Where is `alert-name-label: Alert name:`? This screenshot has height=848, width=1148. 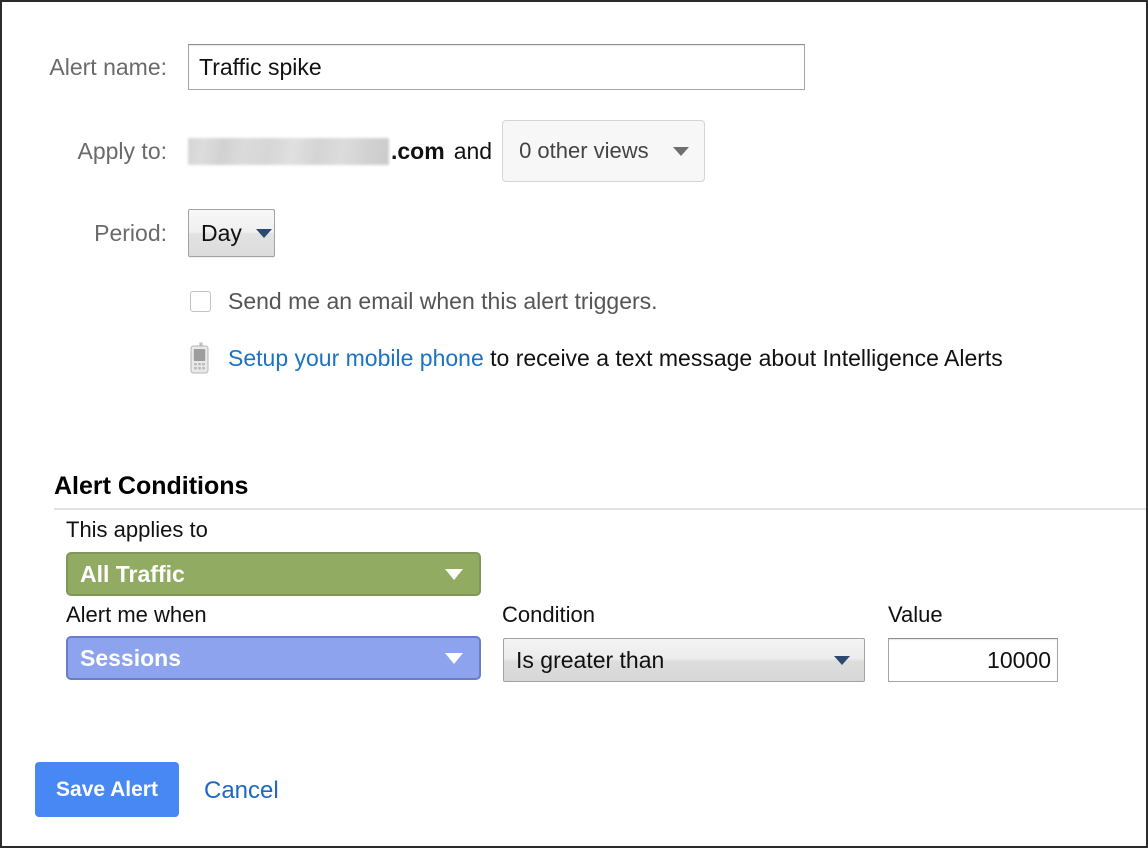 alert-name-label: Alert name: is located at coordinates (108, 66).